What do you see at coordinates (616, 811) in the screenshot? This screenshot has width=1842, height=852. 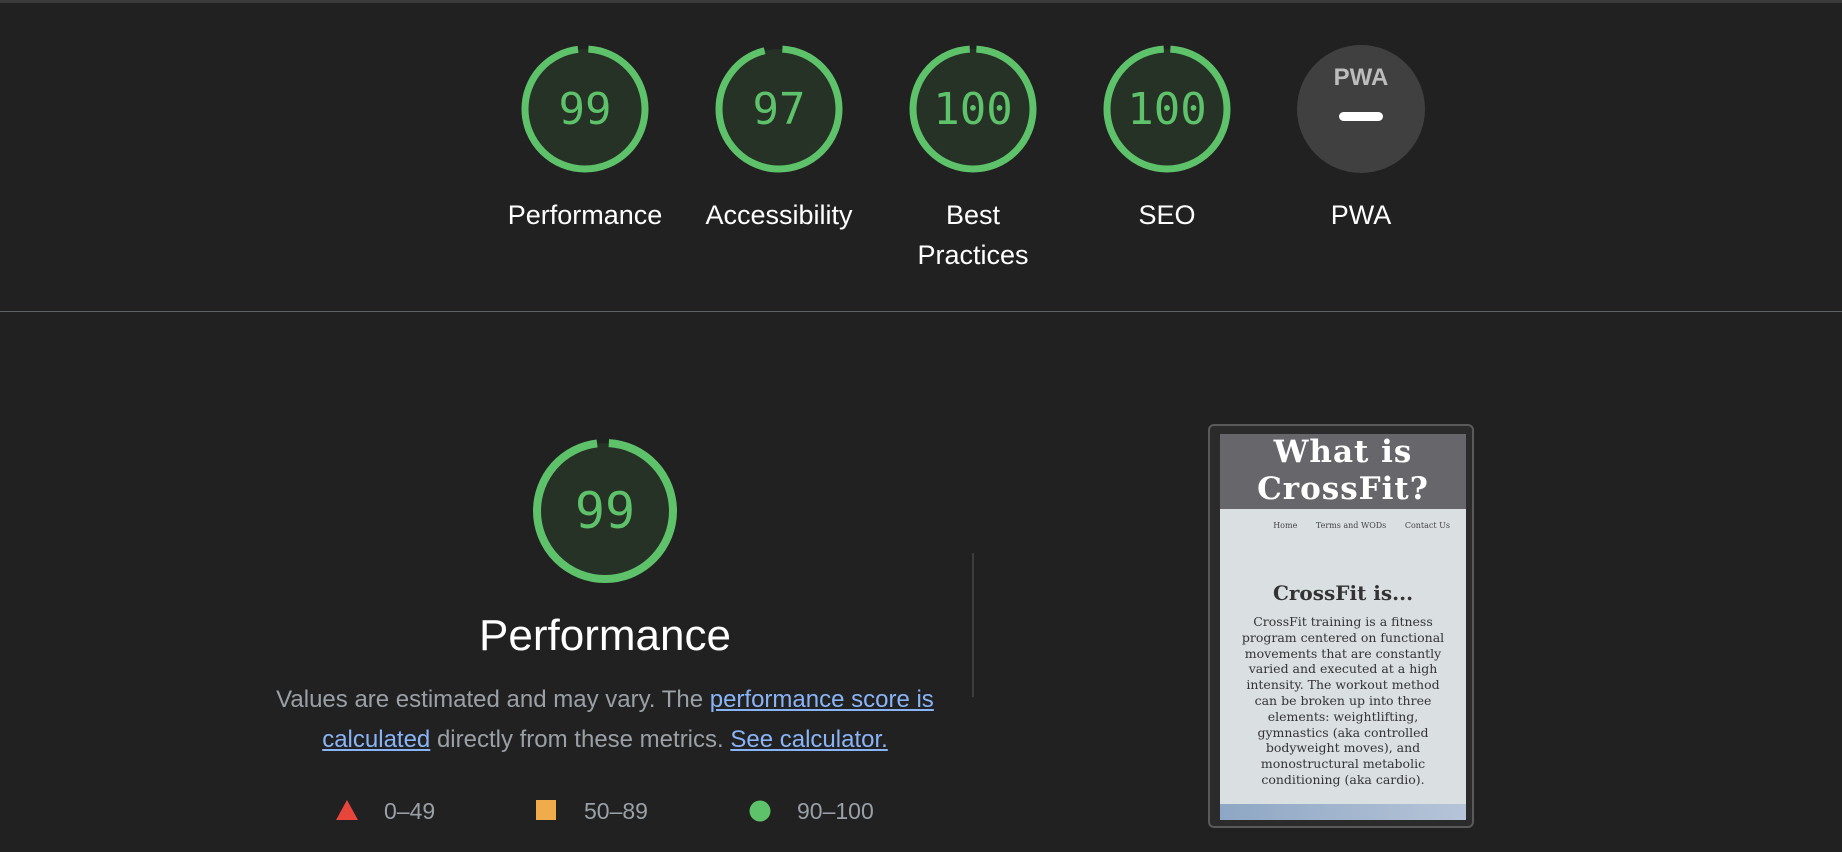 I see `legend-average-label: 50–89` at bounding box center [616, 811].